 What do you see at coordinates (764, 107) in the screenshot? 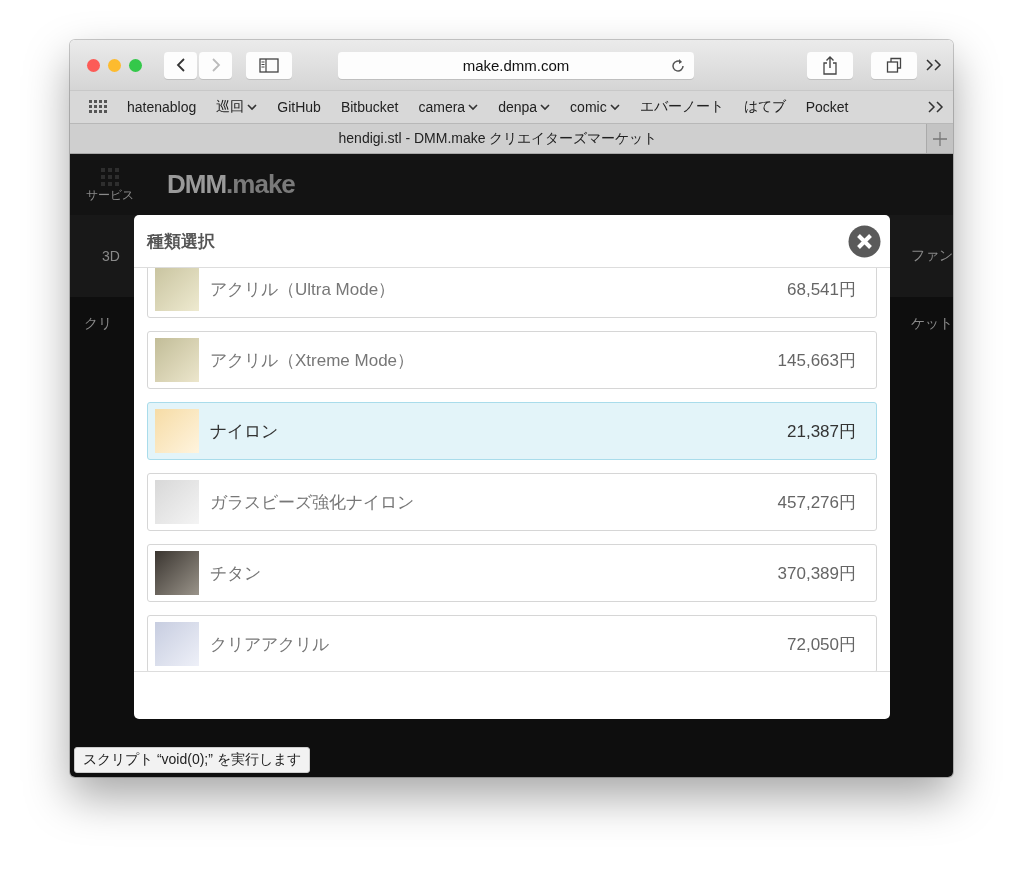
I see `bookmark-link: はてブ` at bounding box center [764, 107].